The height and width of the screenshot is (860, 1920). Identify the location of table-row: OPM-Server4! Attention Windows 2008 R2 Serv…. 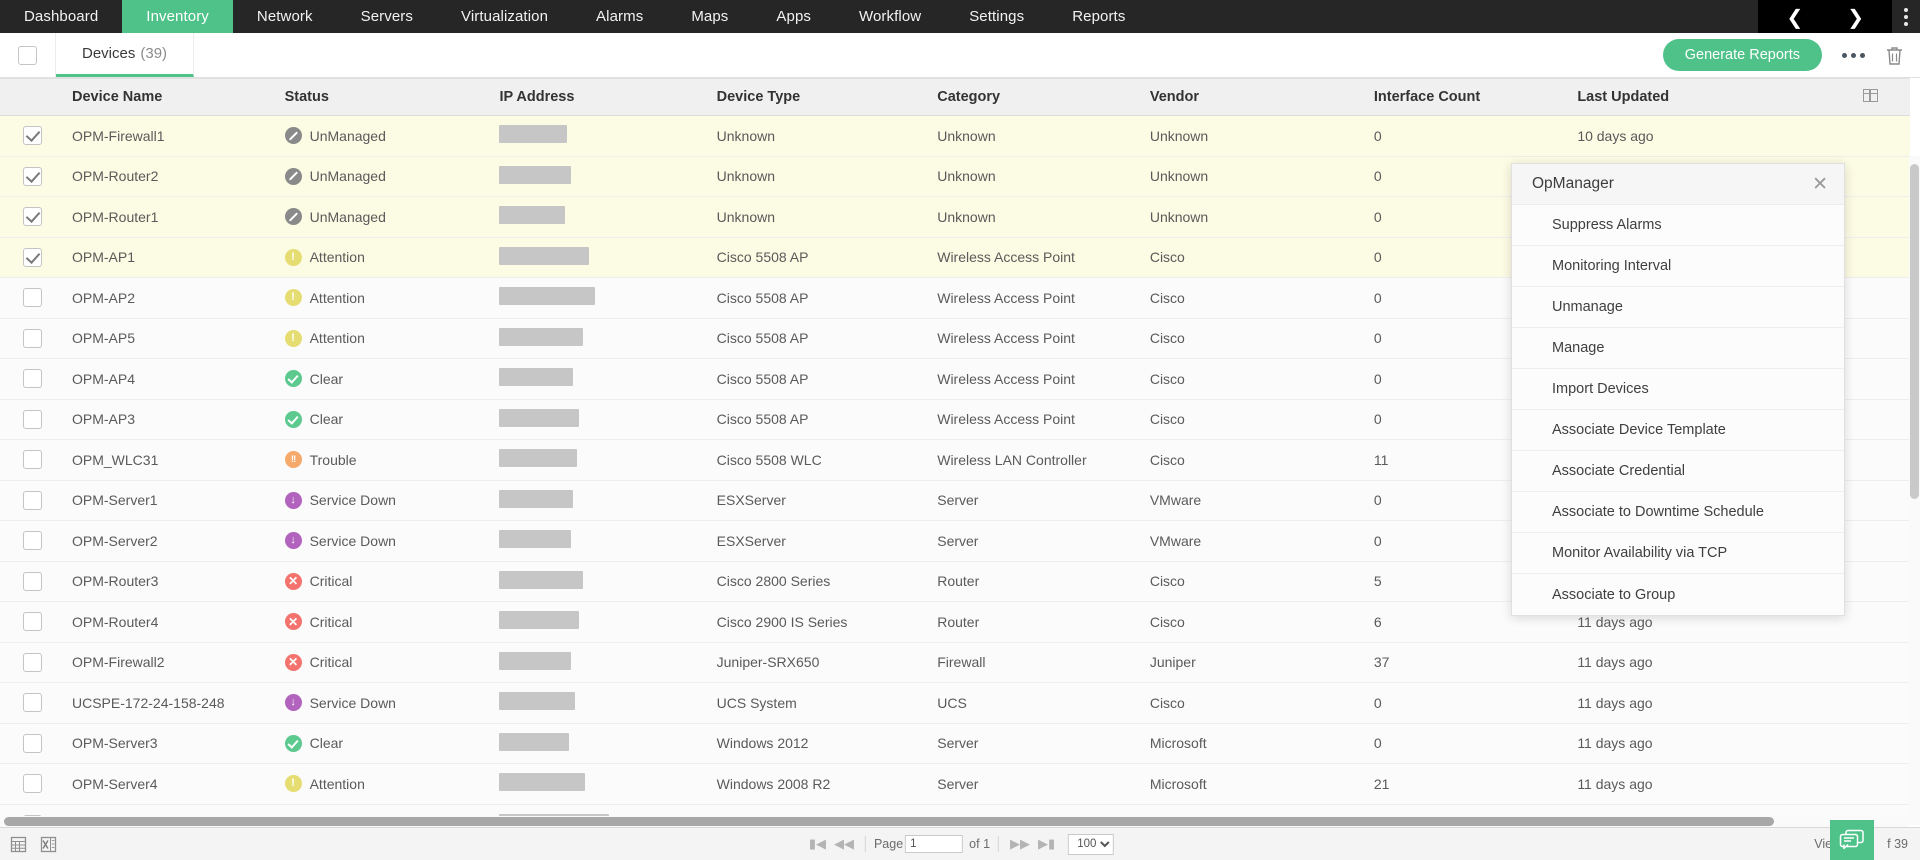
(955, 784).